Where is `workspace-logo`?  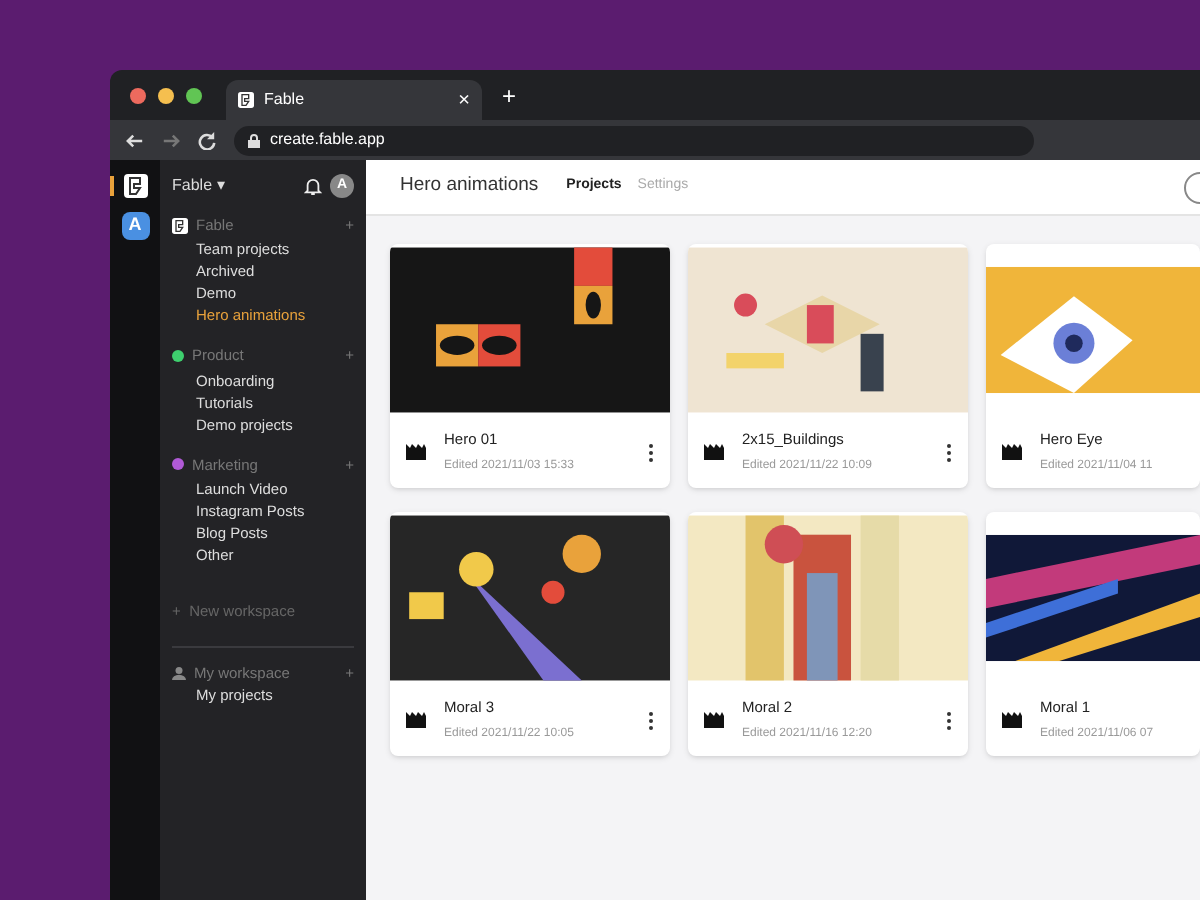
workspace-logo is located at coordinates (135, 186).